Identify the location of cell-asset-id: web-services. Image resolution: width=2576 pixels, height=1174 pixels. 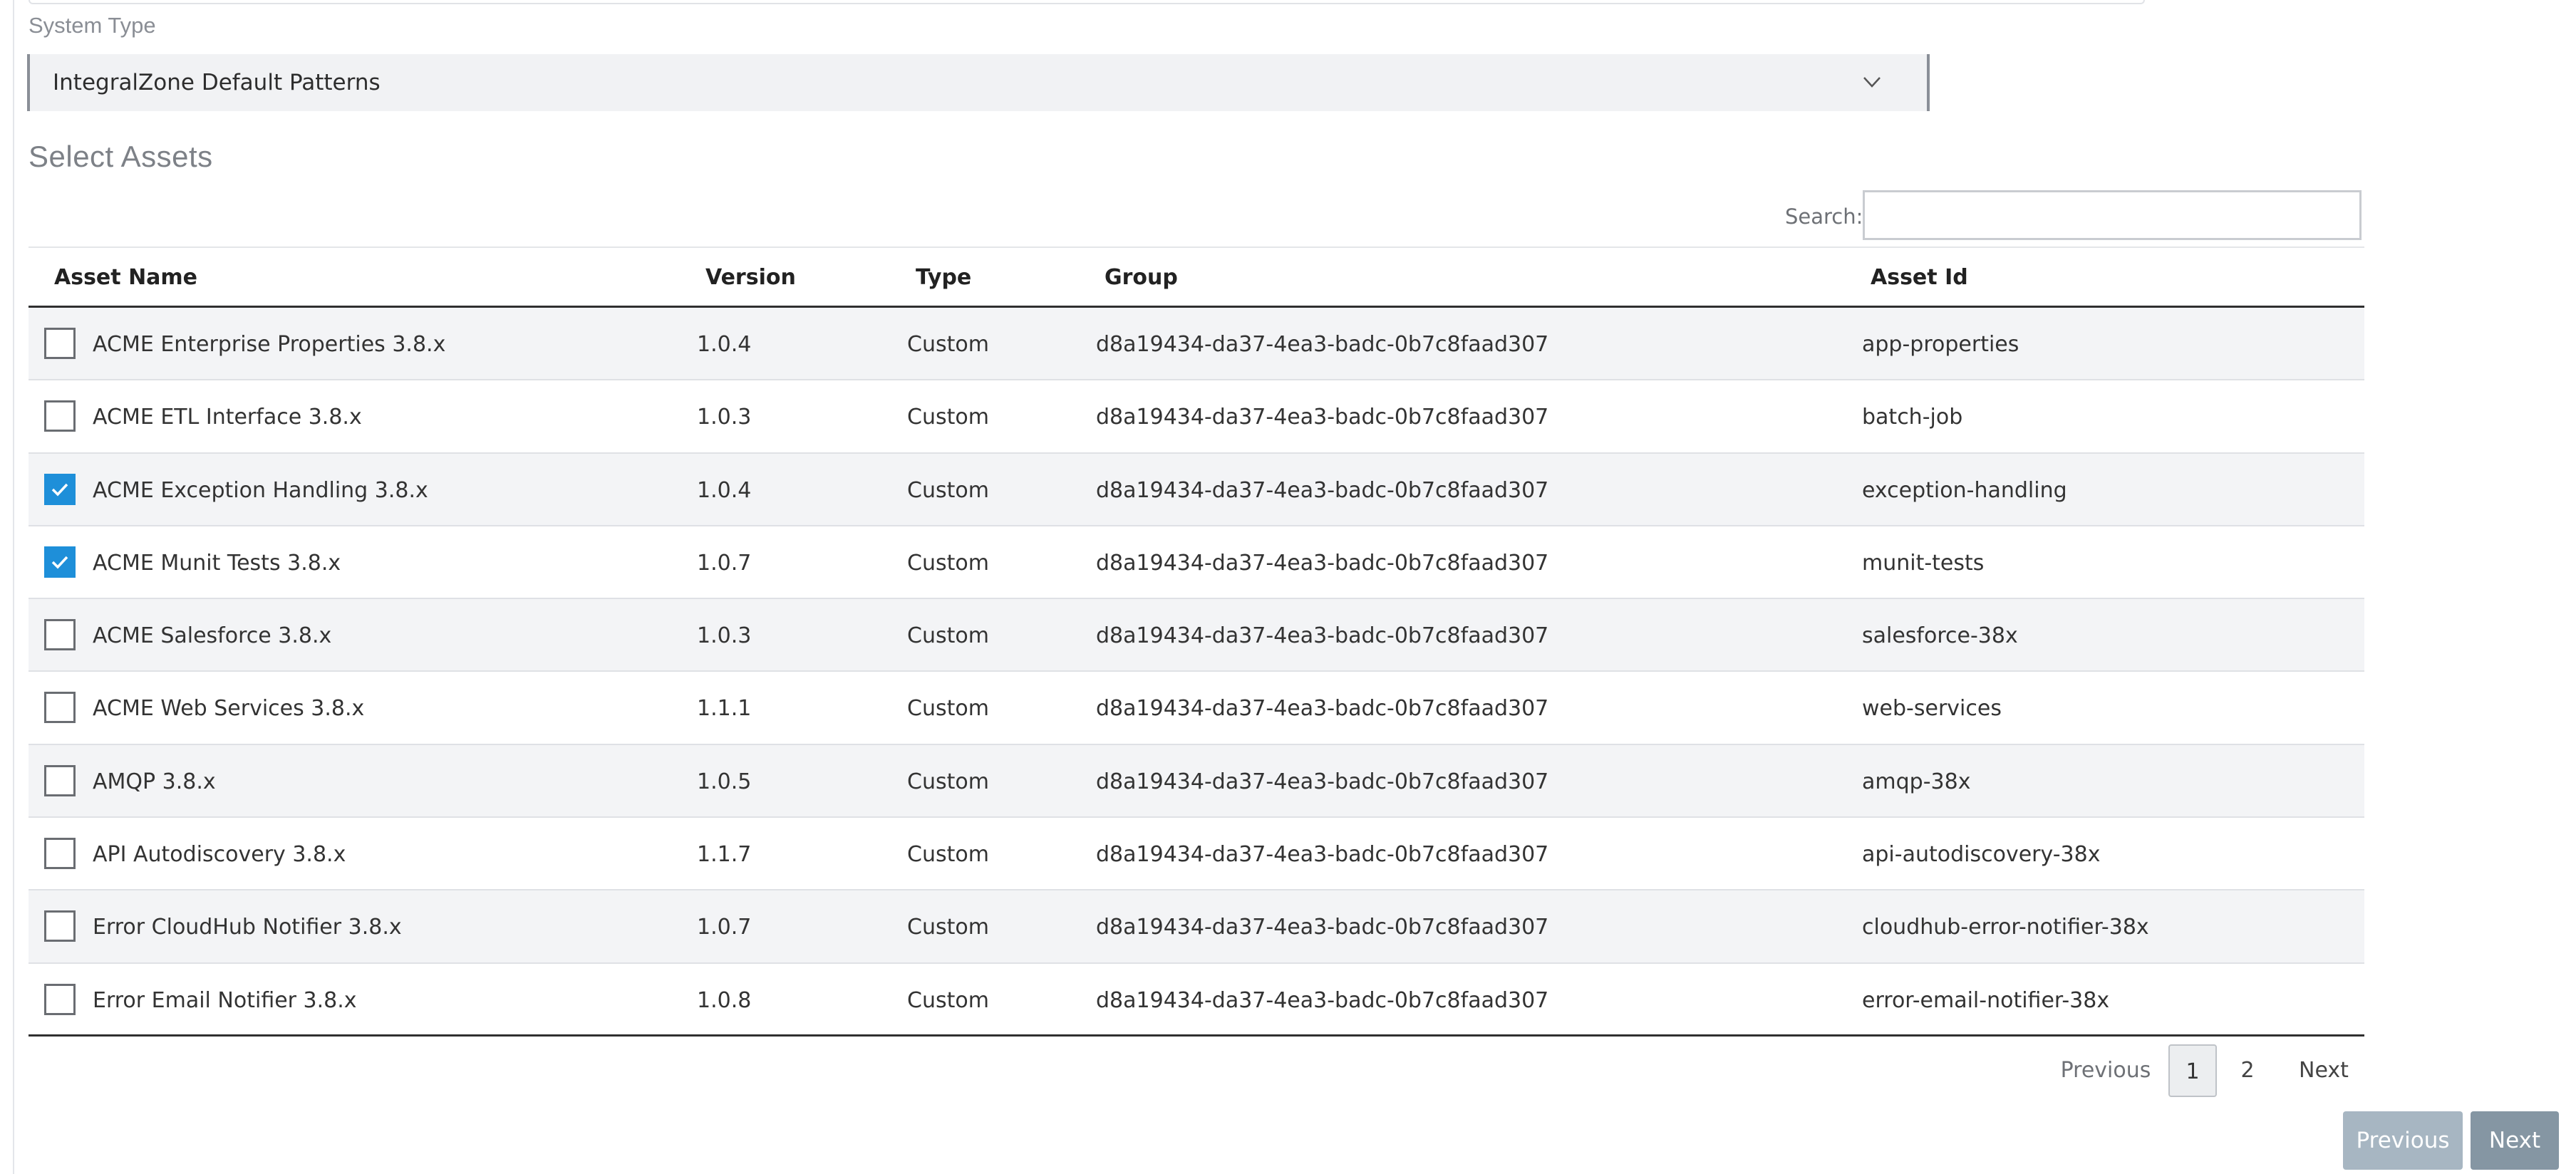
(1932, 709).